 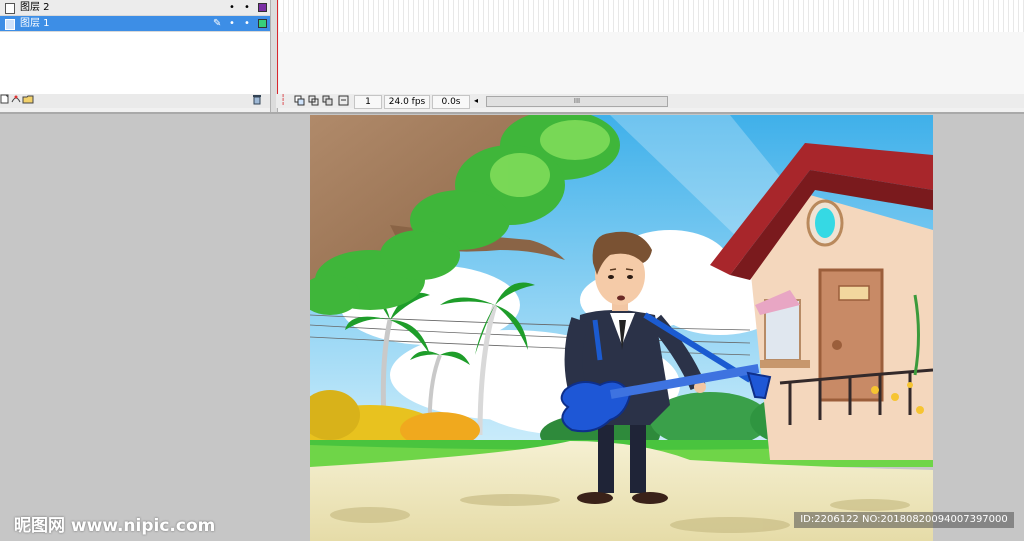 I want to click on scroll-left-icon: ◂, so click(x=476, y=101).